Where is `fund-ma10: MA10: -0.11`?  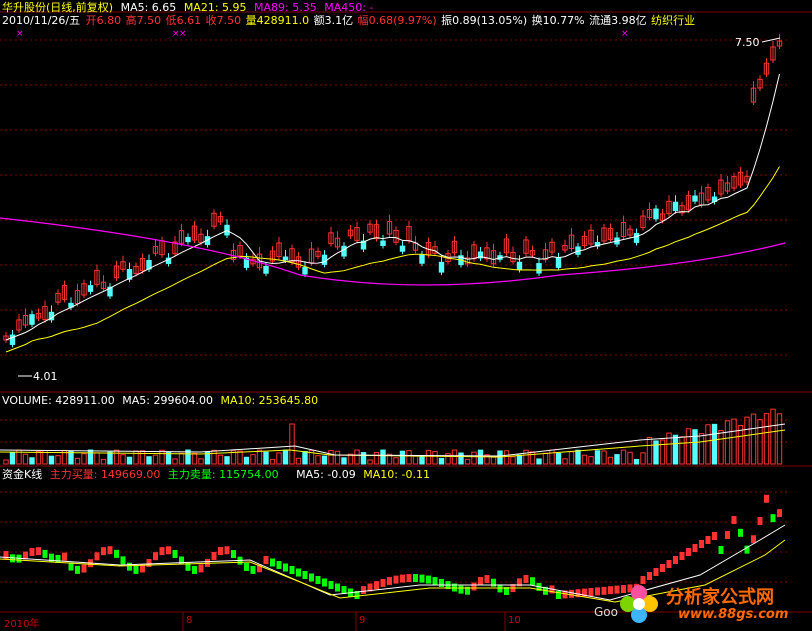 fund-ma10: MA10: -0.11 is located at coordinates (396, 474).